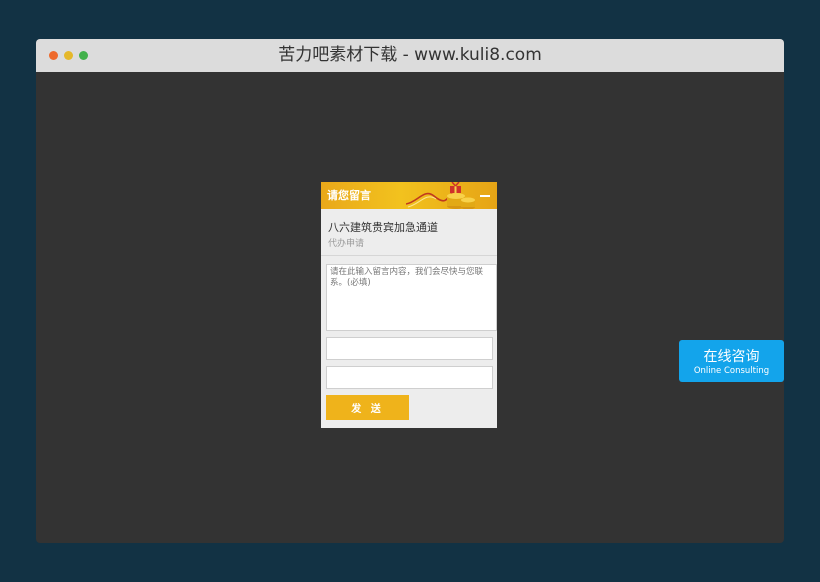 The height and width of the screenshot is (582, 820). I want to click on consult-label-cn: 在线咨询, so click(731, 357).